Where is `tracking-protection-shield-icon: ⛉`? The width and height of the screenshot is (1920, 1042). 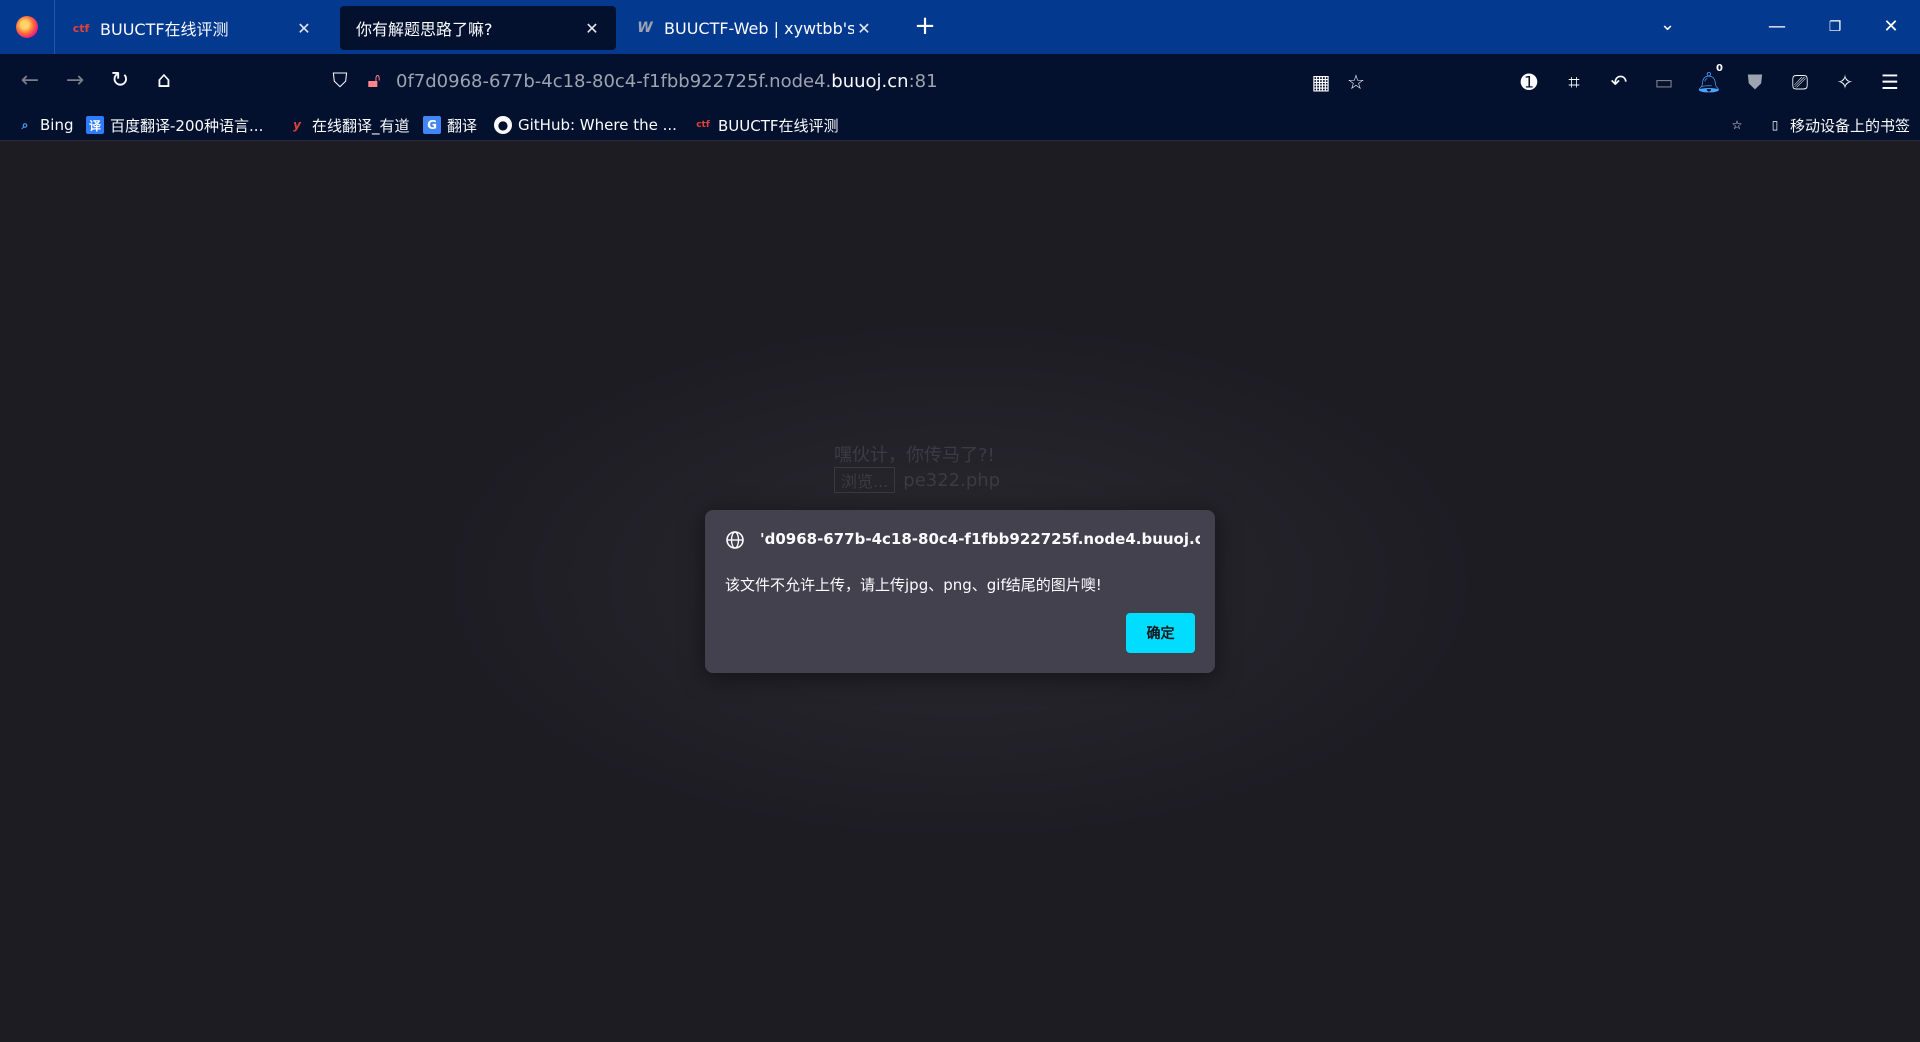 tracking-protection-shield-icon: ⛉ is located at coordinates (340, 80).